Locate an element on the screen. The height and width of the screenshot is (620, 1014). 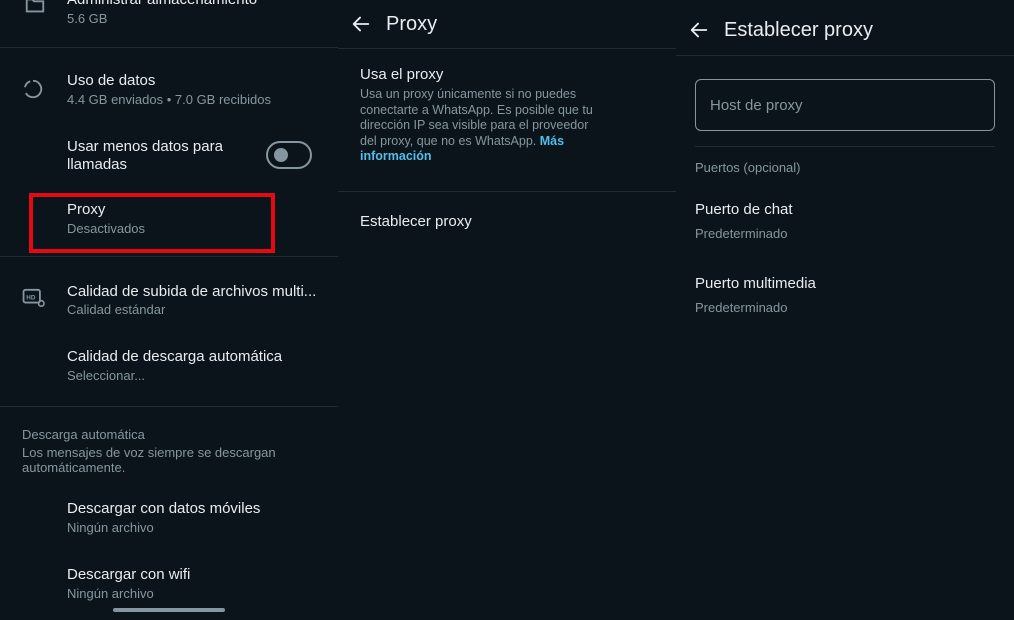
folder-icon is located at coordinates (35, 8).